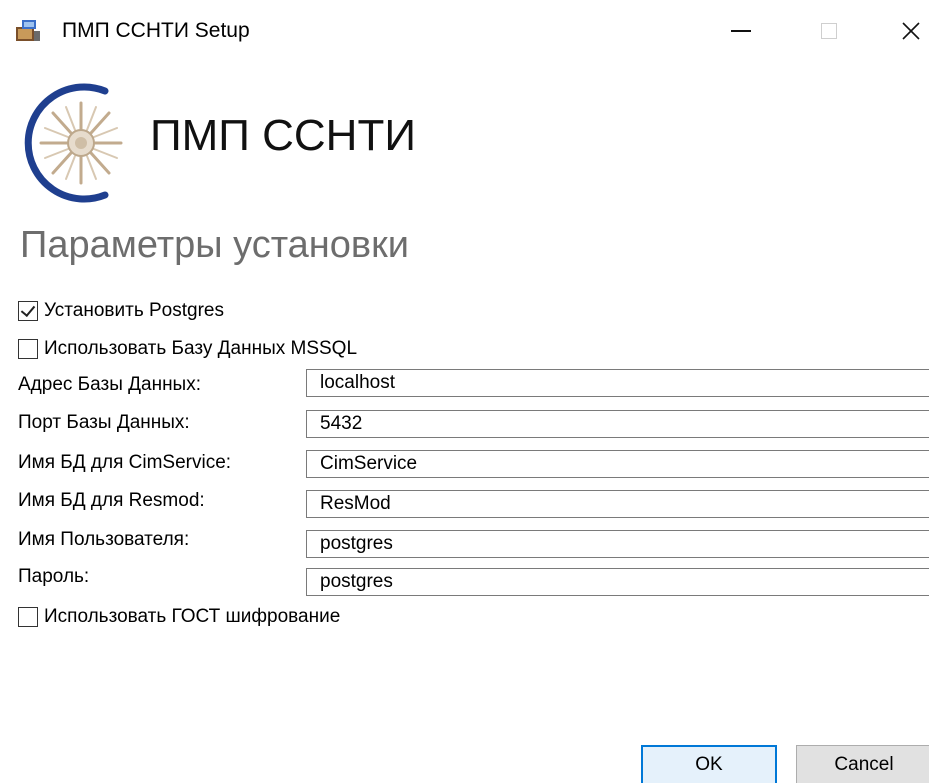 The image size is (929, 783). What do you see at coordinates (214, 245) in the screenshot?
I see `section-title: Параметры установки` at bounding box center [214, 245].